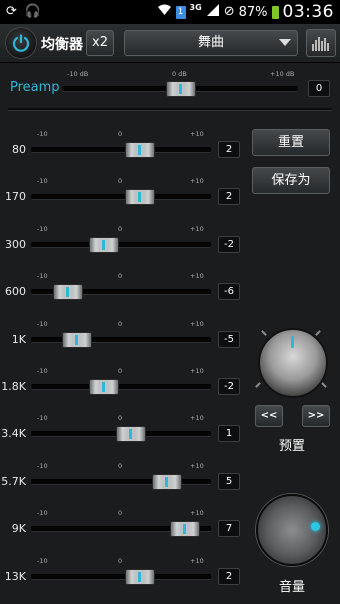  What do you see at coordinates (319, 88) in the screenshot?
I see `preamp-value: 0` at bounding box center [319, 88].